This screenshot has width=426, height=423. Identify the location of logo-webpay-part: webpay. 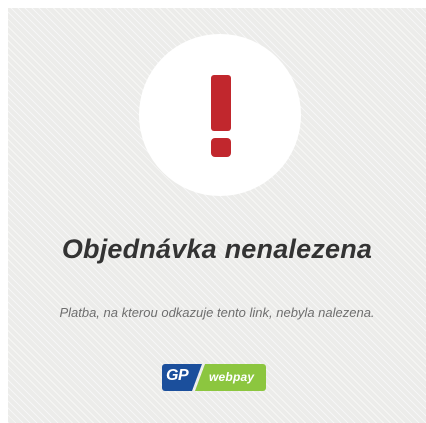
(230, 377).